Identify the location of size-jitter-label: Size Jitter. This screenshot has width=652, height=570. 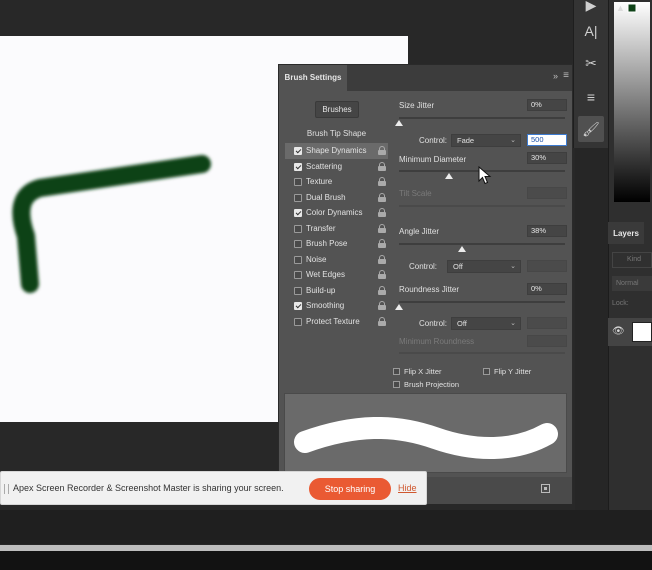
(417, 105).